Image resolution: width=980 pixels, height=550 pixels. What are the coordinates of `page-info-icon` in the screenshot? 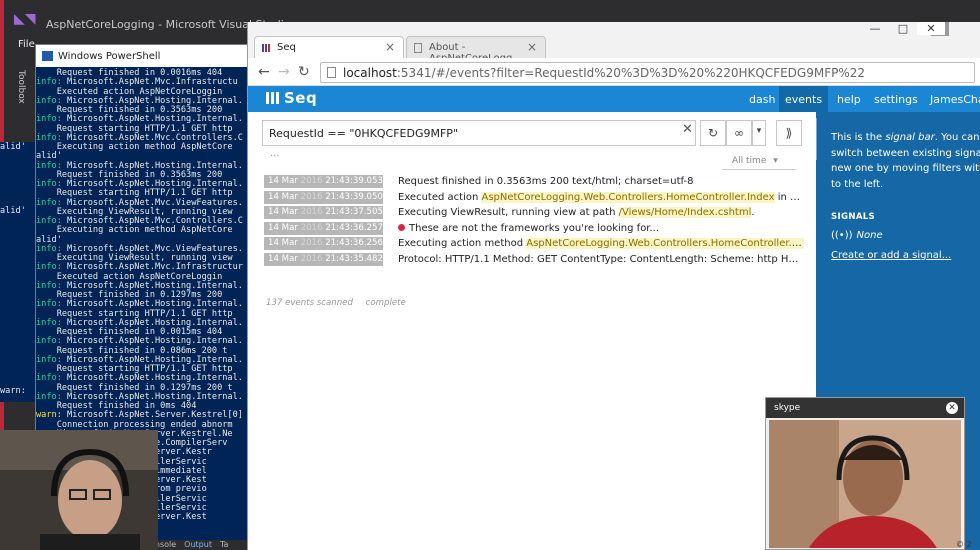 It's located at (331, 72).